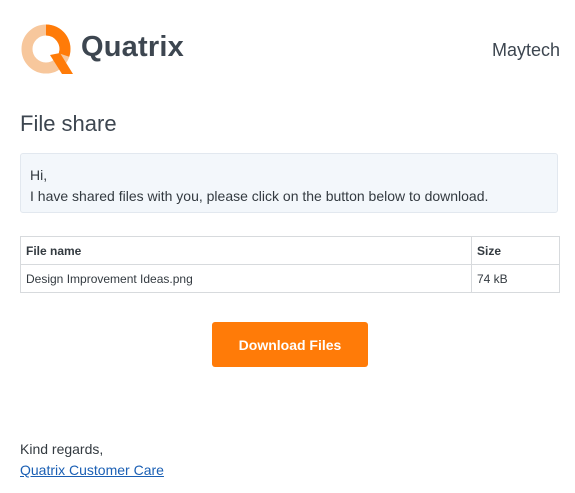  What do you see at coordinates (515, 278) in the screenshot?
I see `file-size-cell: 74 kB` at bounding box center [515, 278].